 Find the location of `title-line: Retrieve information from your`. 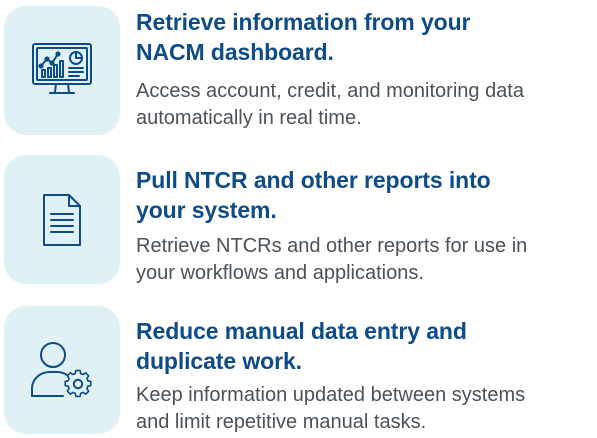

title-line: Retrieve information from your is located at coordinates (303, 22).